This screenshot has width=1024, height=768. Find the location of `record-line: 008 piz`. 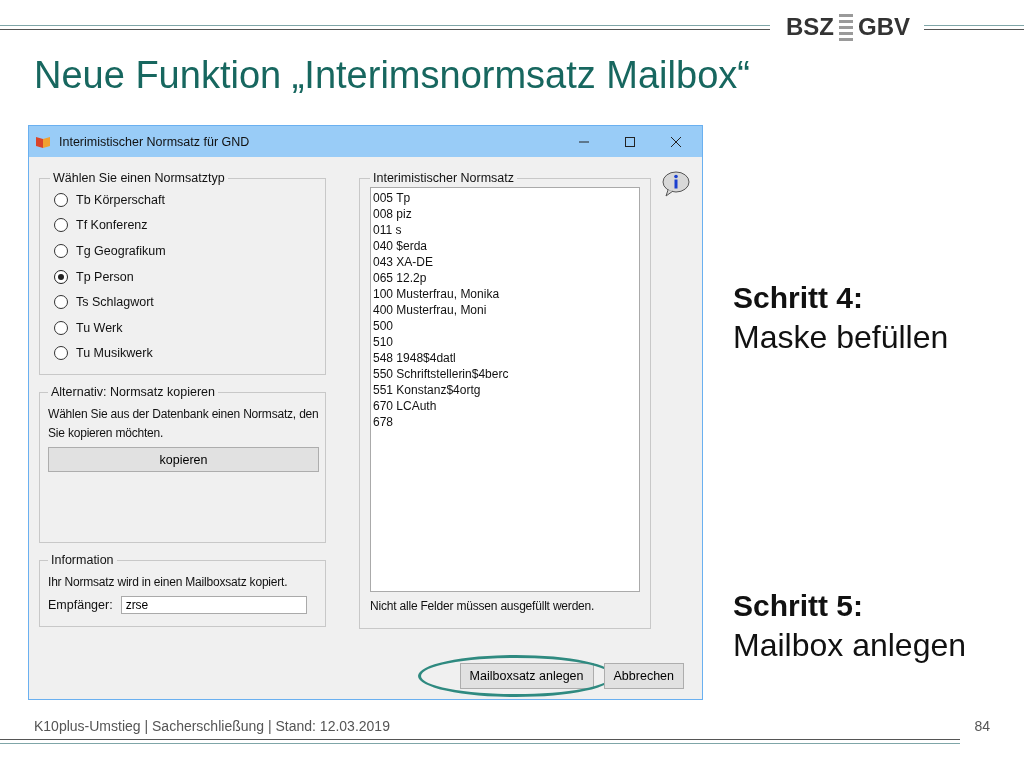

record-line: 008 piz is located at coordinates (393, 214).